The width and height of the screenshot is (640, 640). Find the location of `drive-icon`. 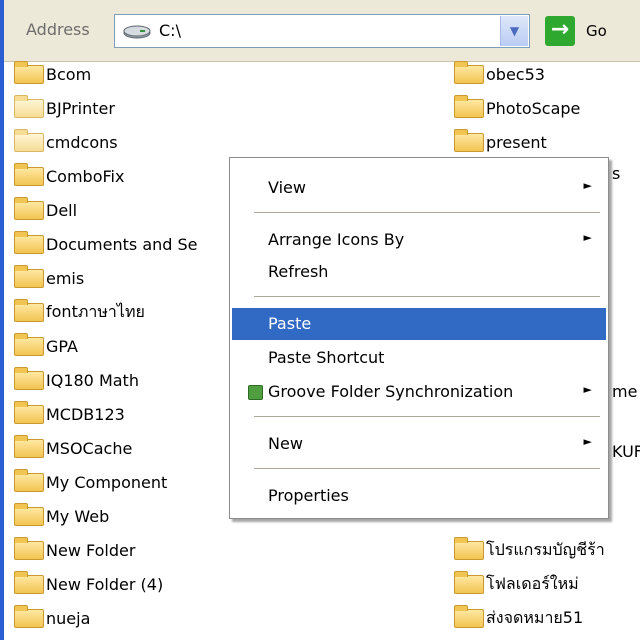

drive-icon is located at coordinates (137, 32).